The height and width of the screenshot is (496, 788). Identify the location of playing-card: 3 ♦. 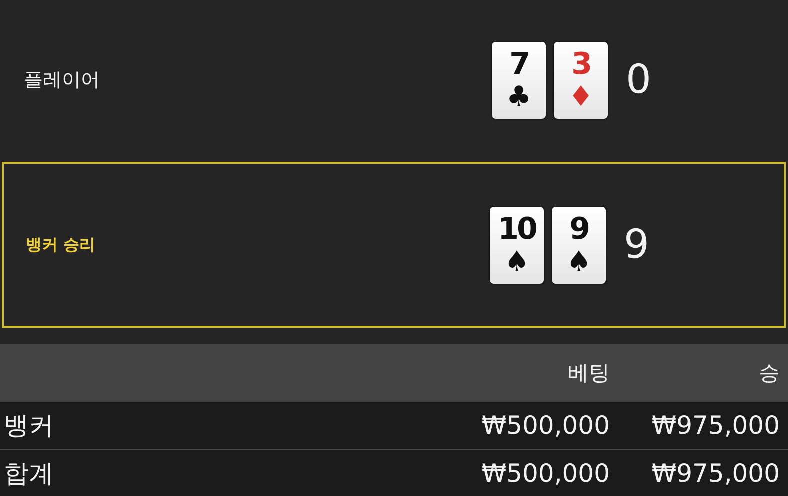
(581, 80).